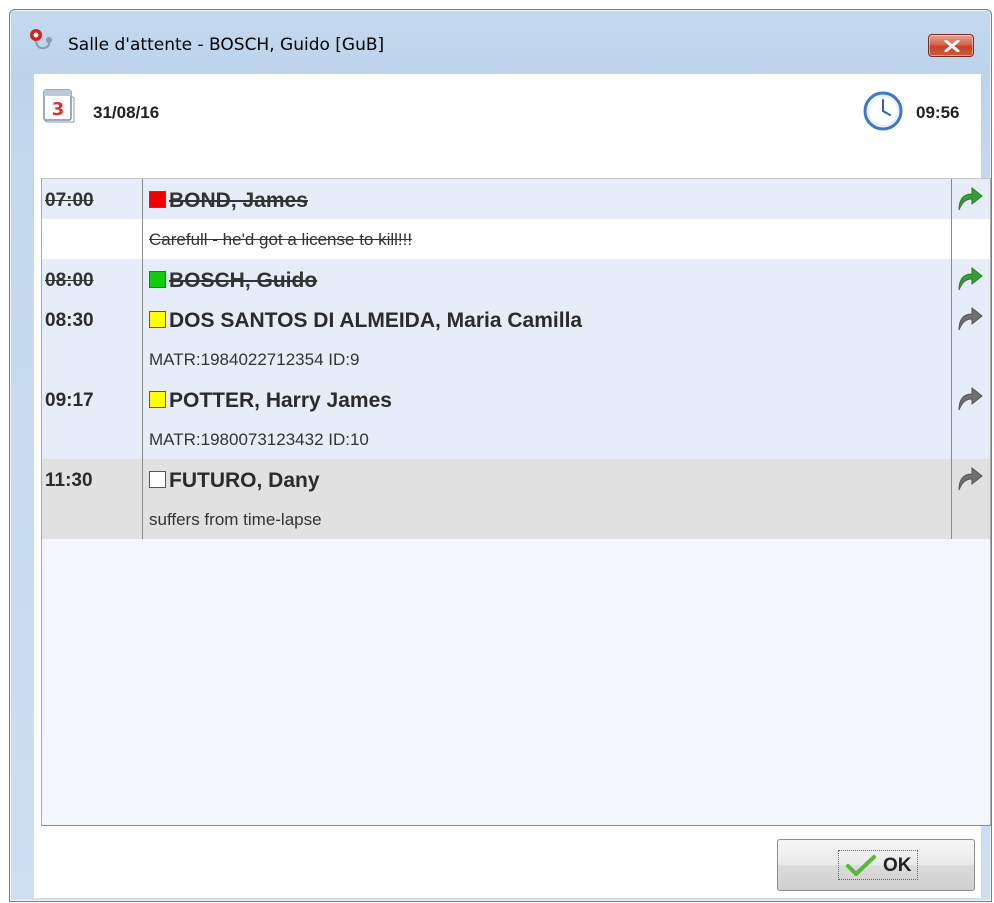 The width and height of the screenshot is (994, 903). I want to click on appointment-row: 08:00 BOSCH, Guido, so click(516, 279).